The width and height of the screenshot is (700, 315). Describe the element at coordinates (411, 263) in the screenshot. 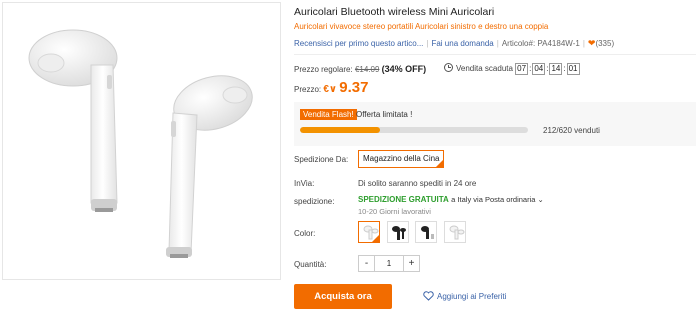

I see `quantity-increase-button: +` at that location.